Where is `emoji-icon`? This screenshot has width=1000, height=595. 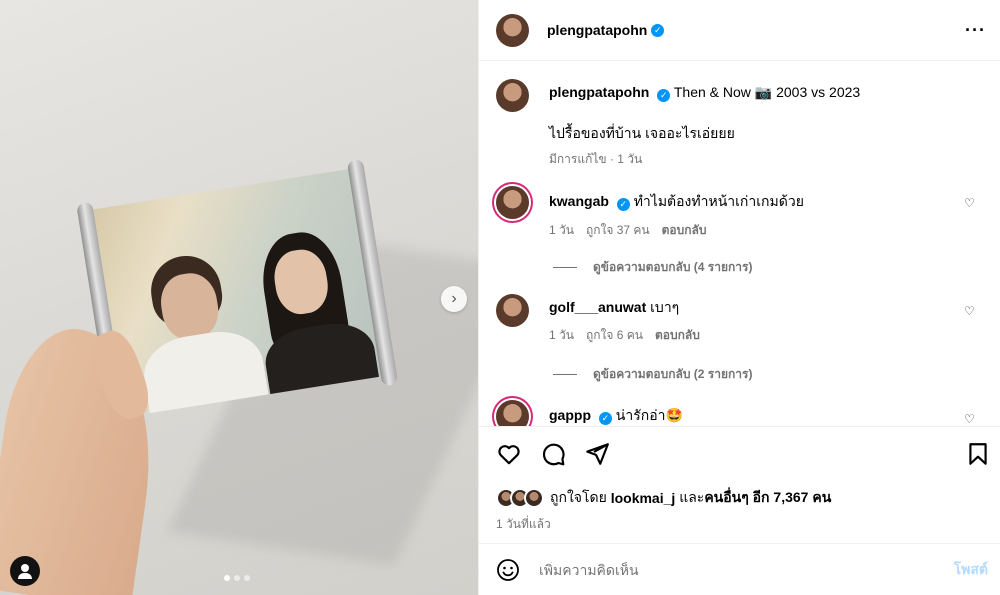
emoji-icon is located at coordinates (508, 570).